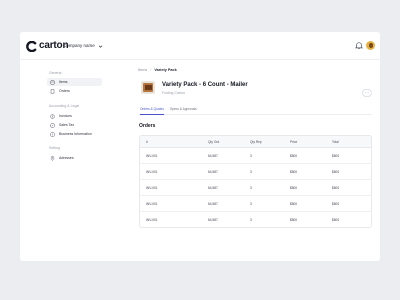  I want to click on product-subtitle: Folding Carton, so click(173, 93).